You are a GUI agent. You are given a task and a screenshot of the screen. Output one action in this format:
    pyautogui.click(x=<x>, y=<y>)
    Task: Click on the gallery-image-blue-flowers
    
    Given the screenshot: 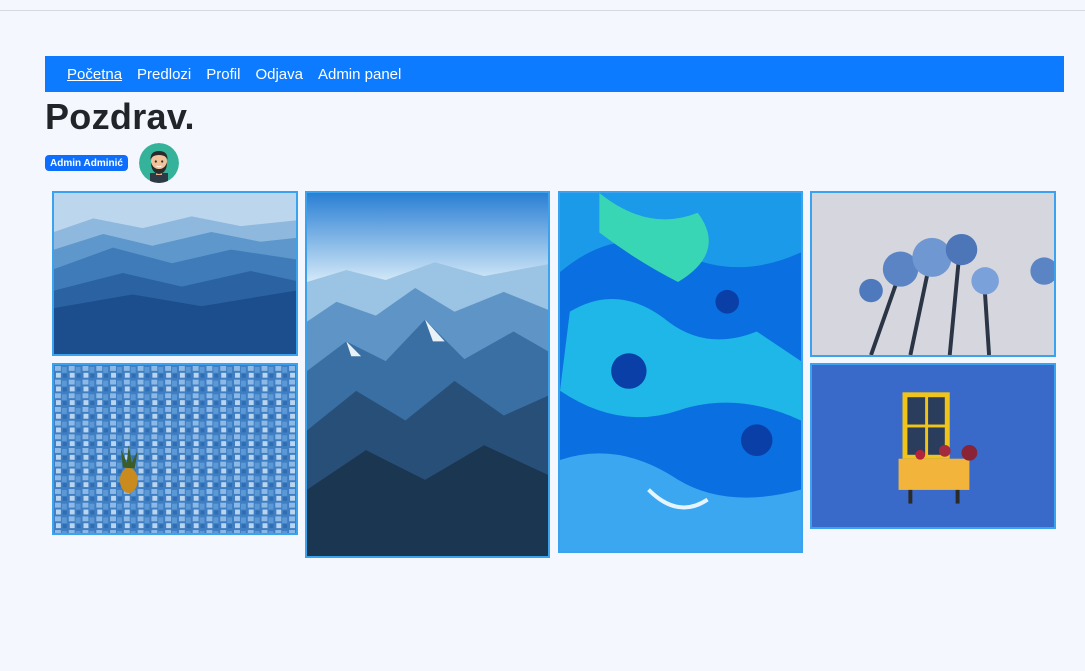 What is the action you would take?
    pyautogui.click(x=933, y=274)
    